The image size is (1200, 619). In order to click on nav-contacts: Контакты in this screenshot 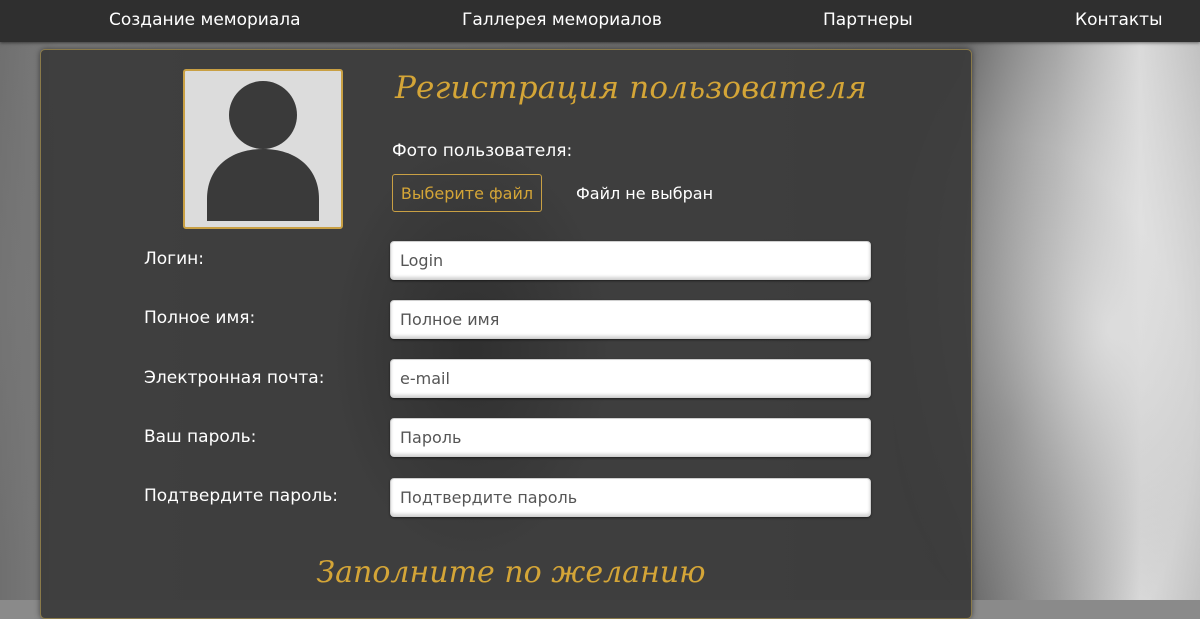, I will do `click(1119, 20)`.